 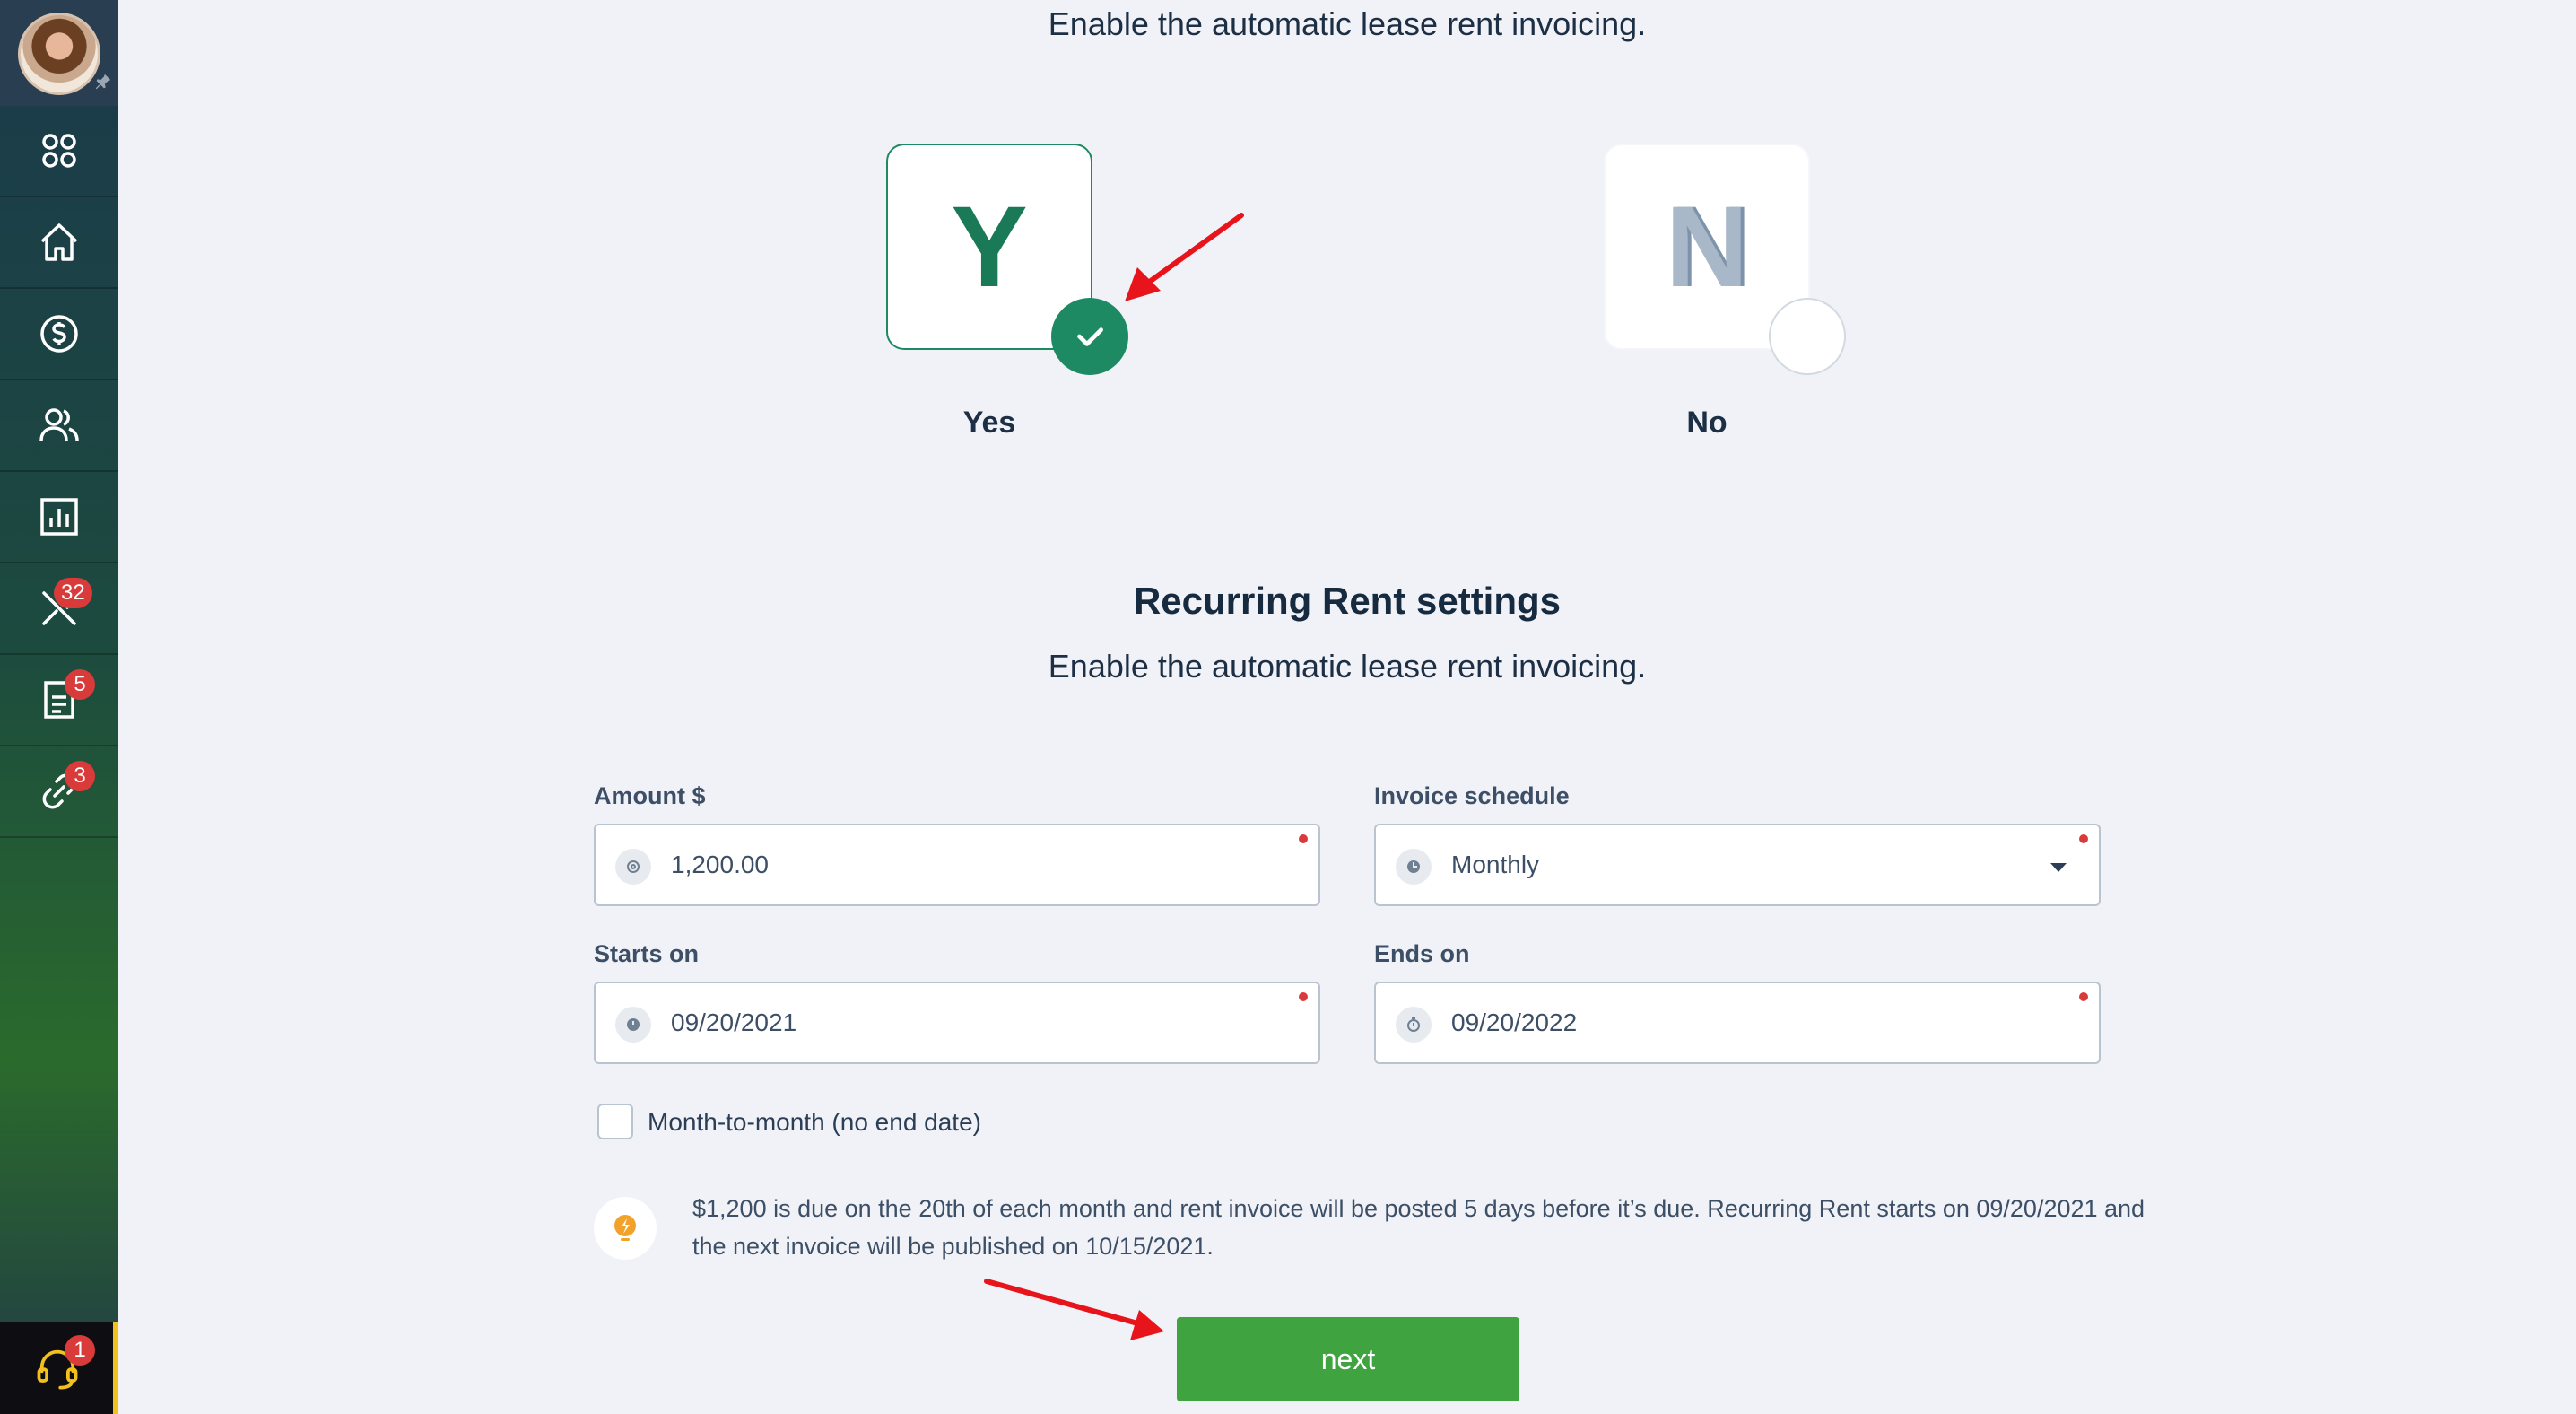 What do you see at coordinates (625, 1228) in the screenshot?
I see `lightbulb-icon` at bounding box center [625, 1228].